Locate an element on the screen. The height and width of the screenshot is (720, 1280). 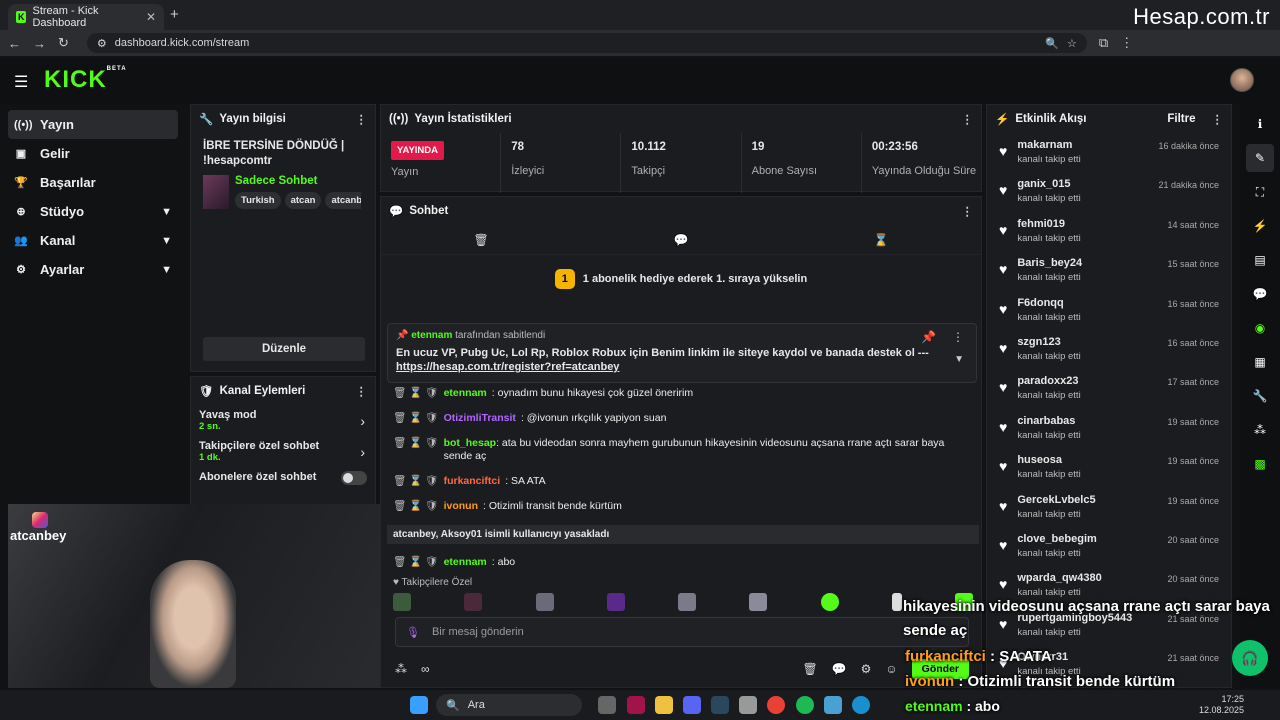
microphone-icon: 🎙 is located at coordinates (413, 632).